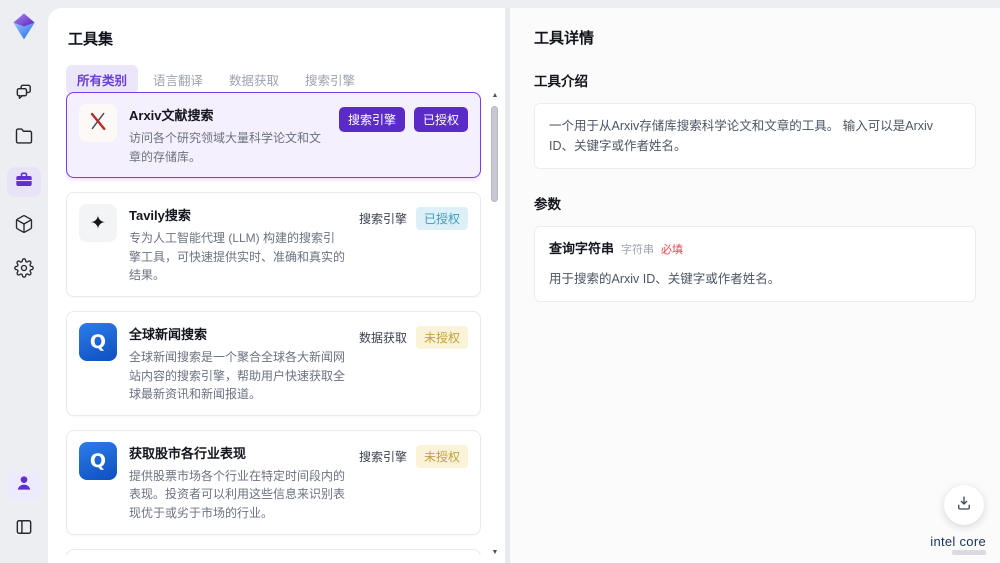 The image size is (1000, 563). I want to click on param-box: 查询字符串 字符串 必填 用于搜索的Arxiv ID、关键字或作者姓名。, so click(755, 264).